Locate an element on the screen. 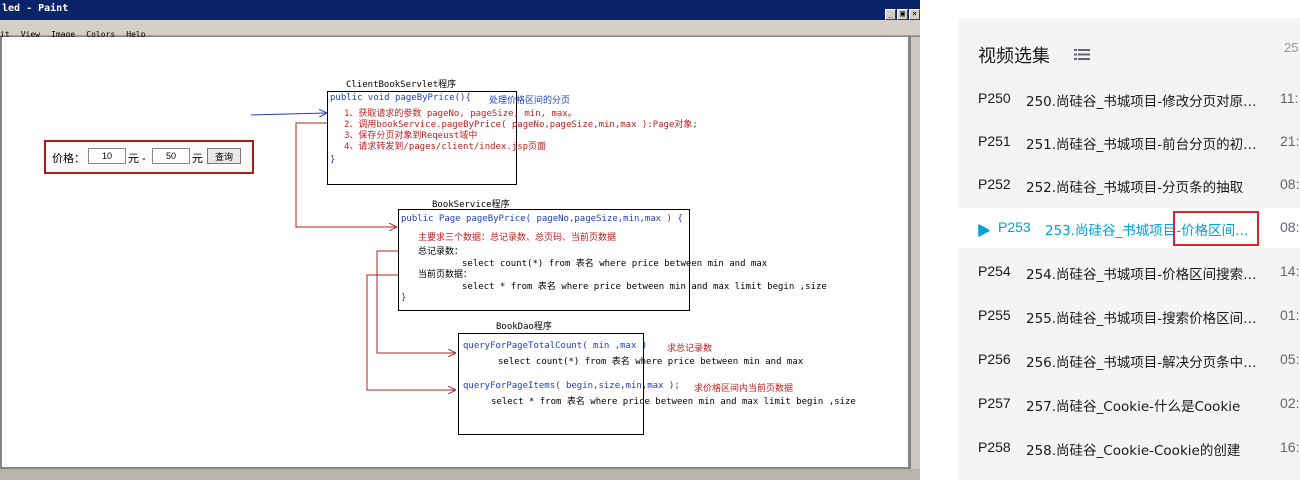 The image size is (1300, 480). episode-code: P258 is located at coordinates (994, 447).